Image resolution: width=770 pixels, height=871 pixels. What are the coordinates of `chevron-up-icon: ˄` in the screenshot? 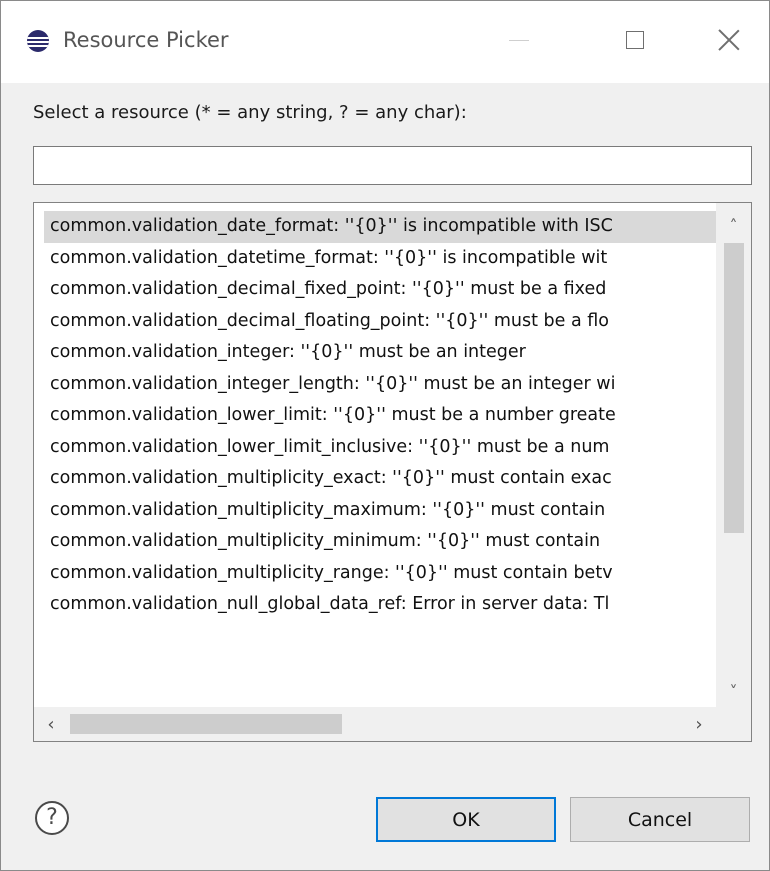 It's located at (733, 225).